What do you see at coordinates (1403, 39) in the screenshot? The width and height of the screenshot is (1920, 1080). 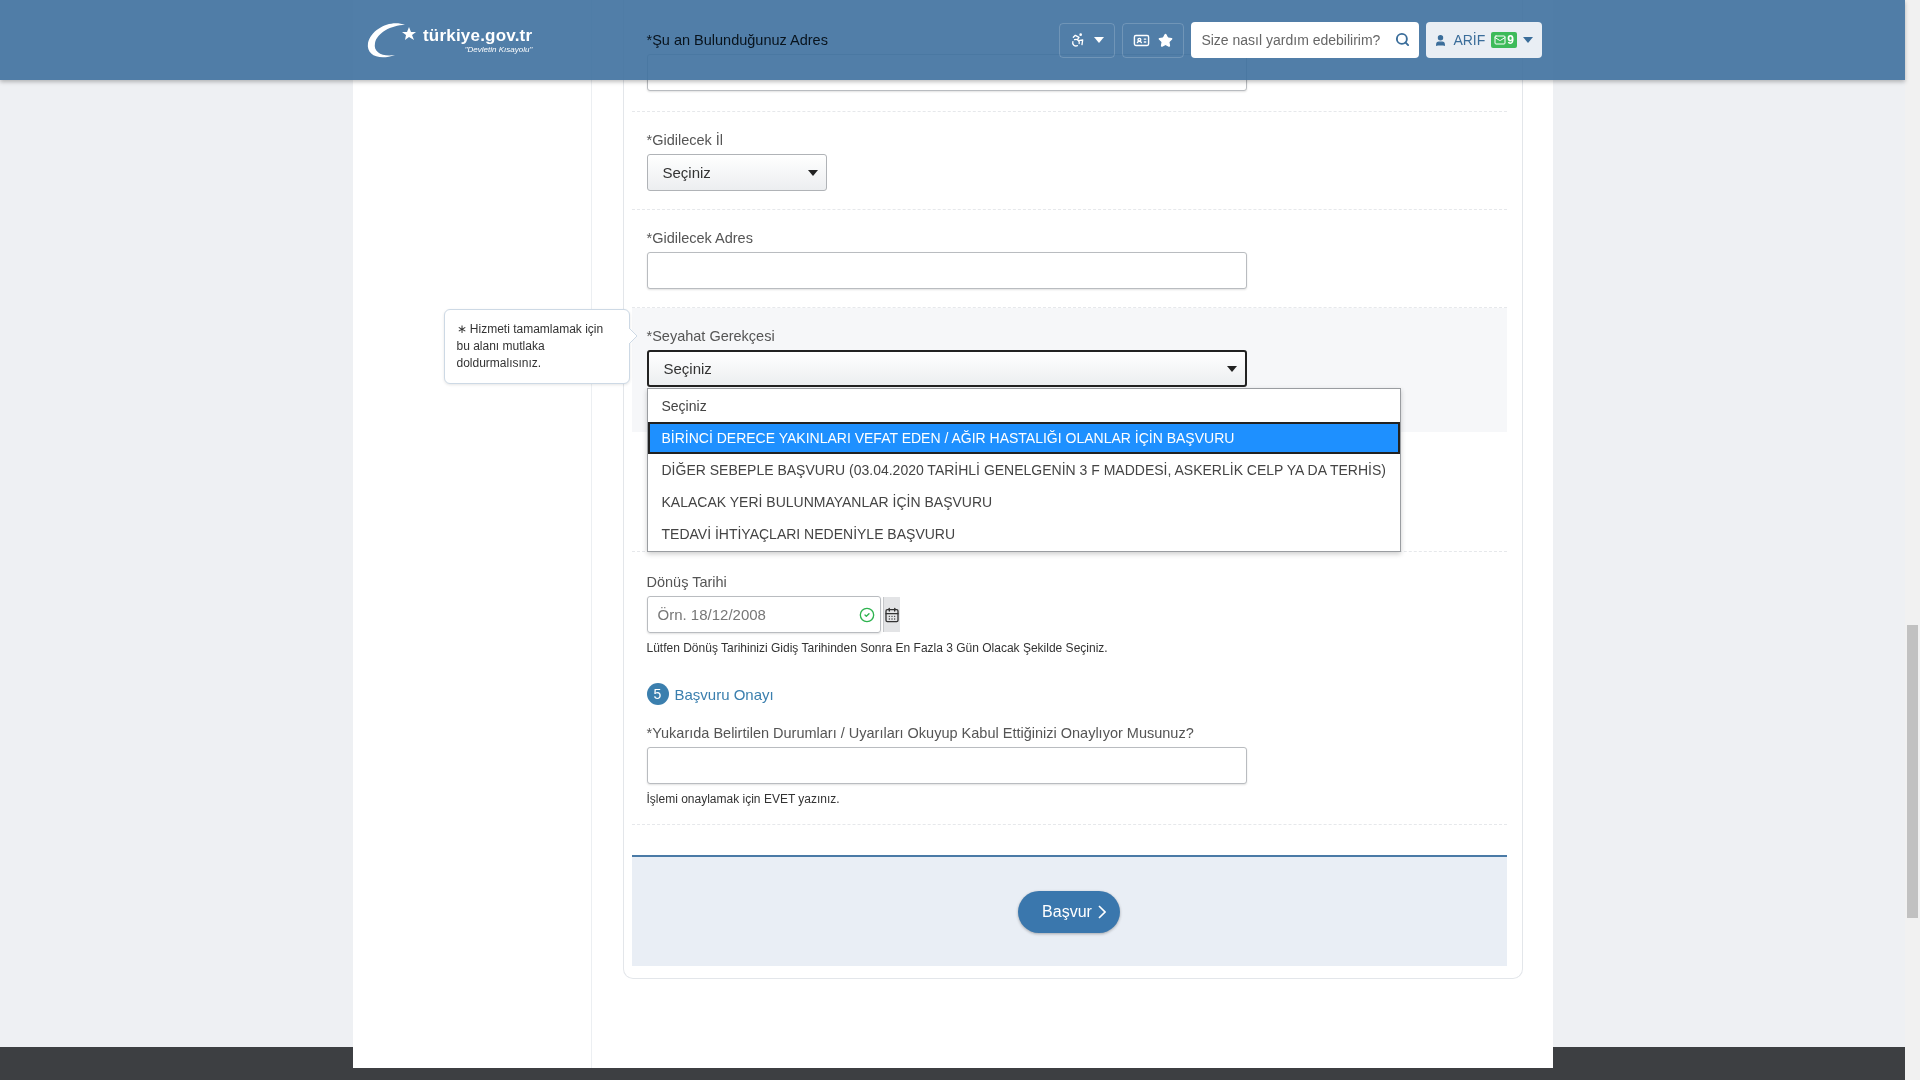 I see `search-icon` at bounding box center [1403, 39].